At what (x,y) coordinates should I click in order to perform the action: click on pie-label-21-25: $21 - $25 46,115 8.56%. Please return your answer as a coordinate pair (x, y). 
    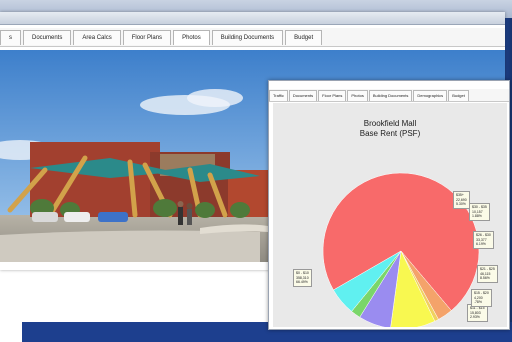
    Looking at the image, I should click on (487, 274).